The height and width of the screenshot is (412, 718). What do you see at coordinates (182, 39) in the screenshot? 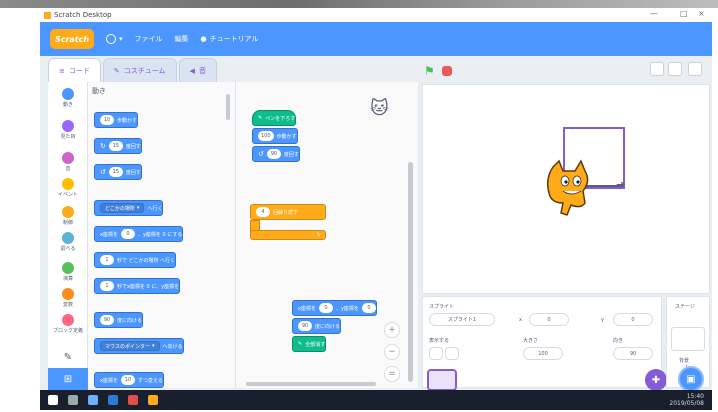
I see `menu-edit: 編集` at bounding box center [182, 39].